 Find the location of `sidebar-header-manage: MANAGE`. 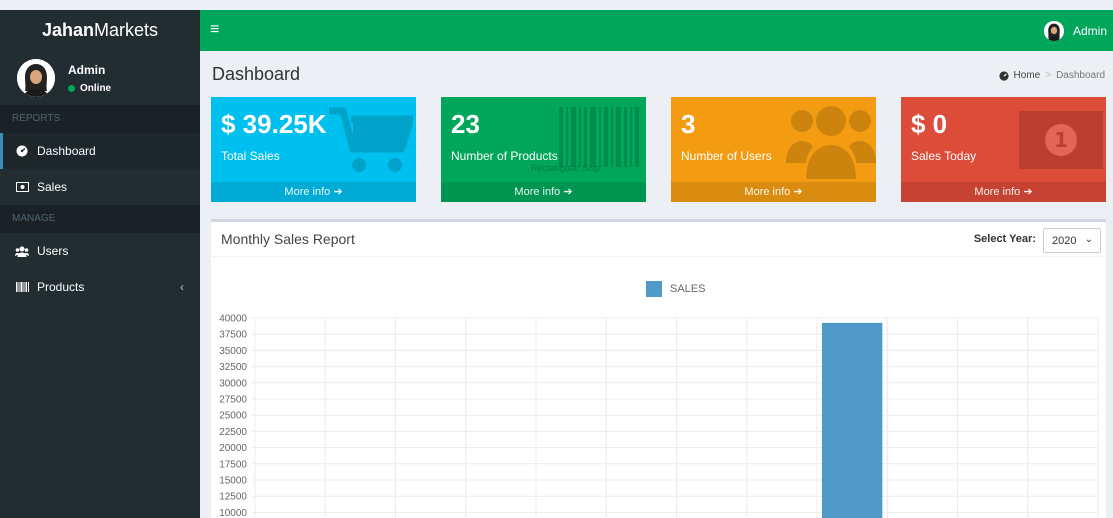

sidebar-header-manage: MANAGE is located at coordinates (100, 219).